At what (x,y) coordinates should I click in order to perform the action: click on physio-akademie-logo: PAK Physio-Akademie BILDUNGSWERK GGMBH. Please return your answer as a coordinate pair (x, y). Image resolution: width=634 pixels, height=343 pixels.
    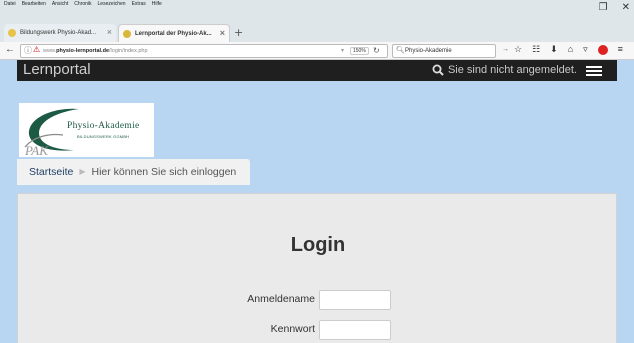
    Looking at the image, I should click on (86, 130).